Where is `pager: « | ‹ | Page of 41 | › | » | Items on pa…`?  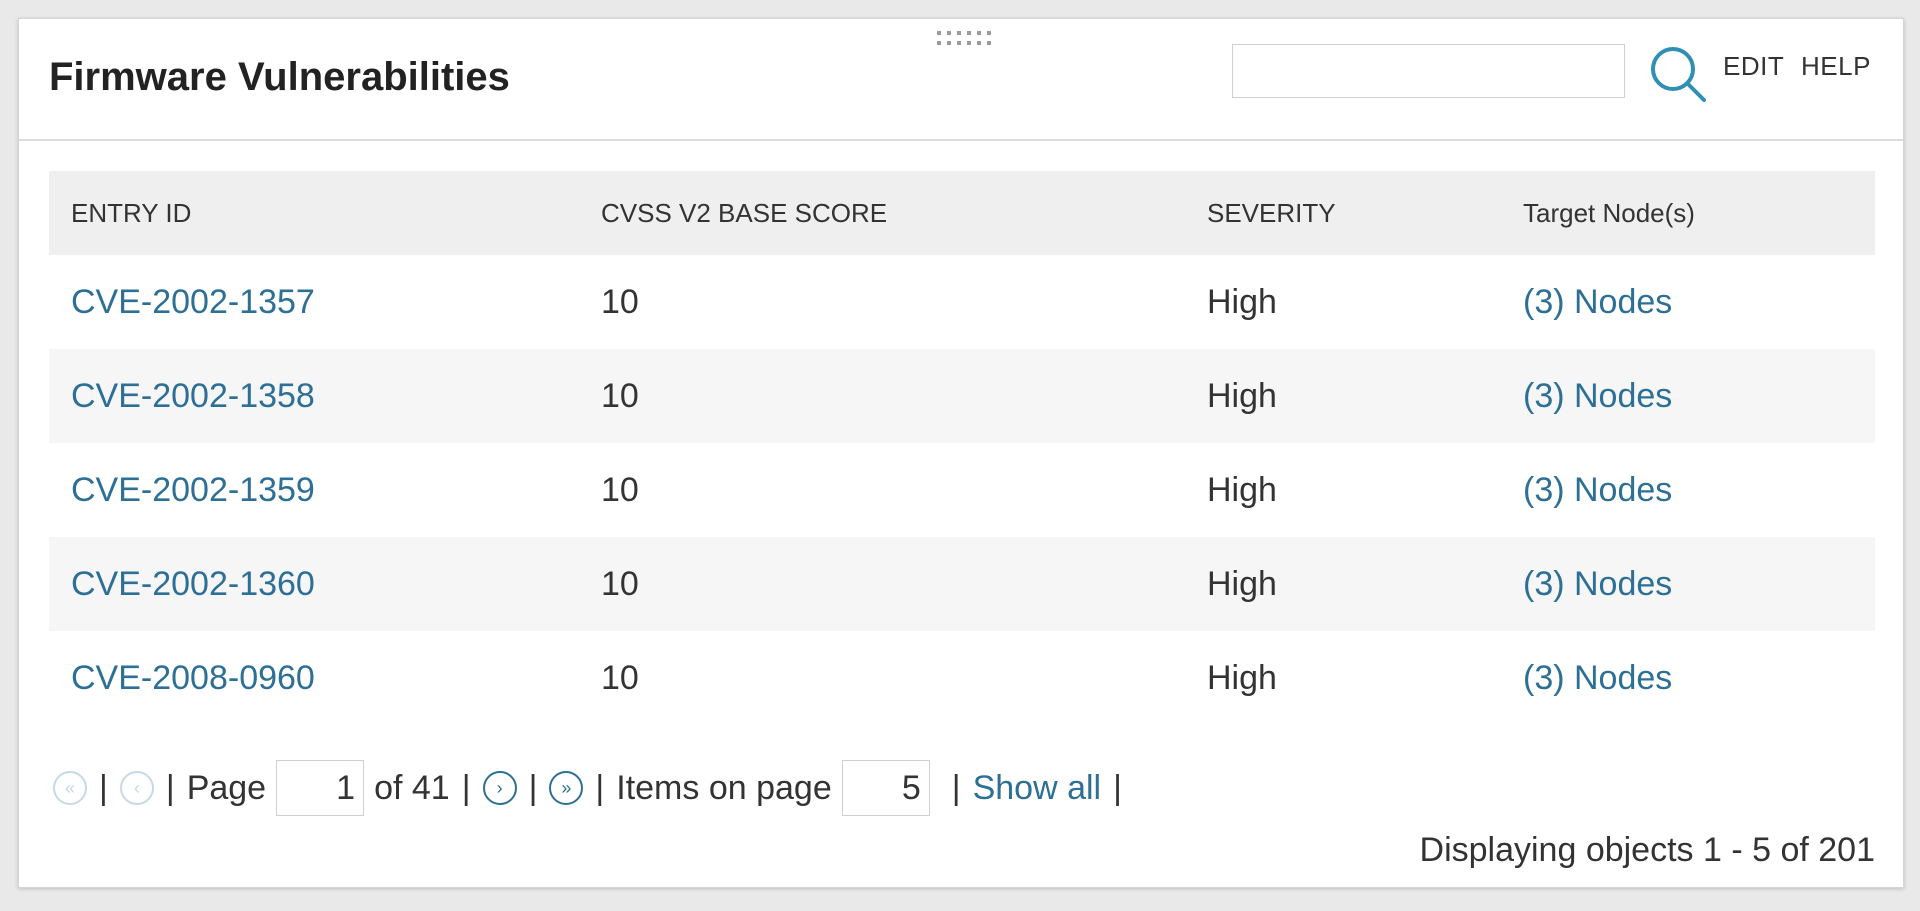
pager: « | ‹ | Page of 41 | › | » | Items on pa… is located at coordinates (593, 788).